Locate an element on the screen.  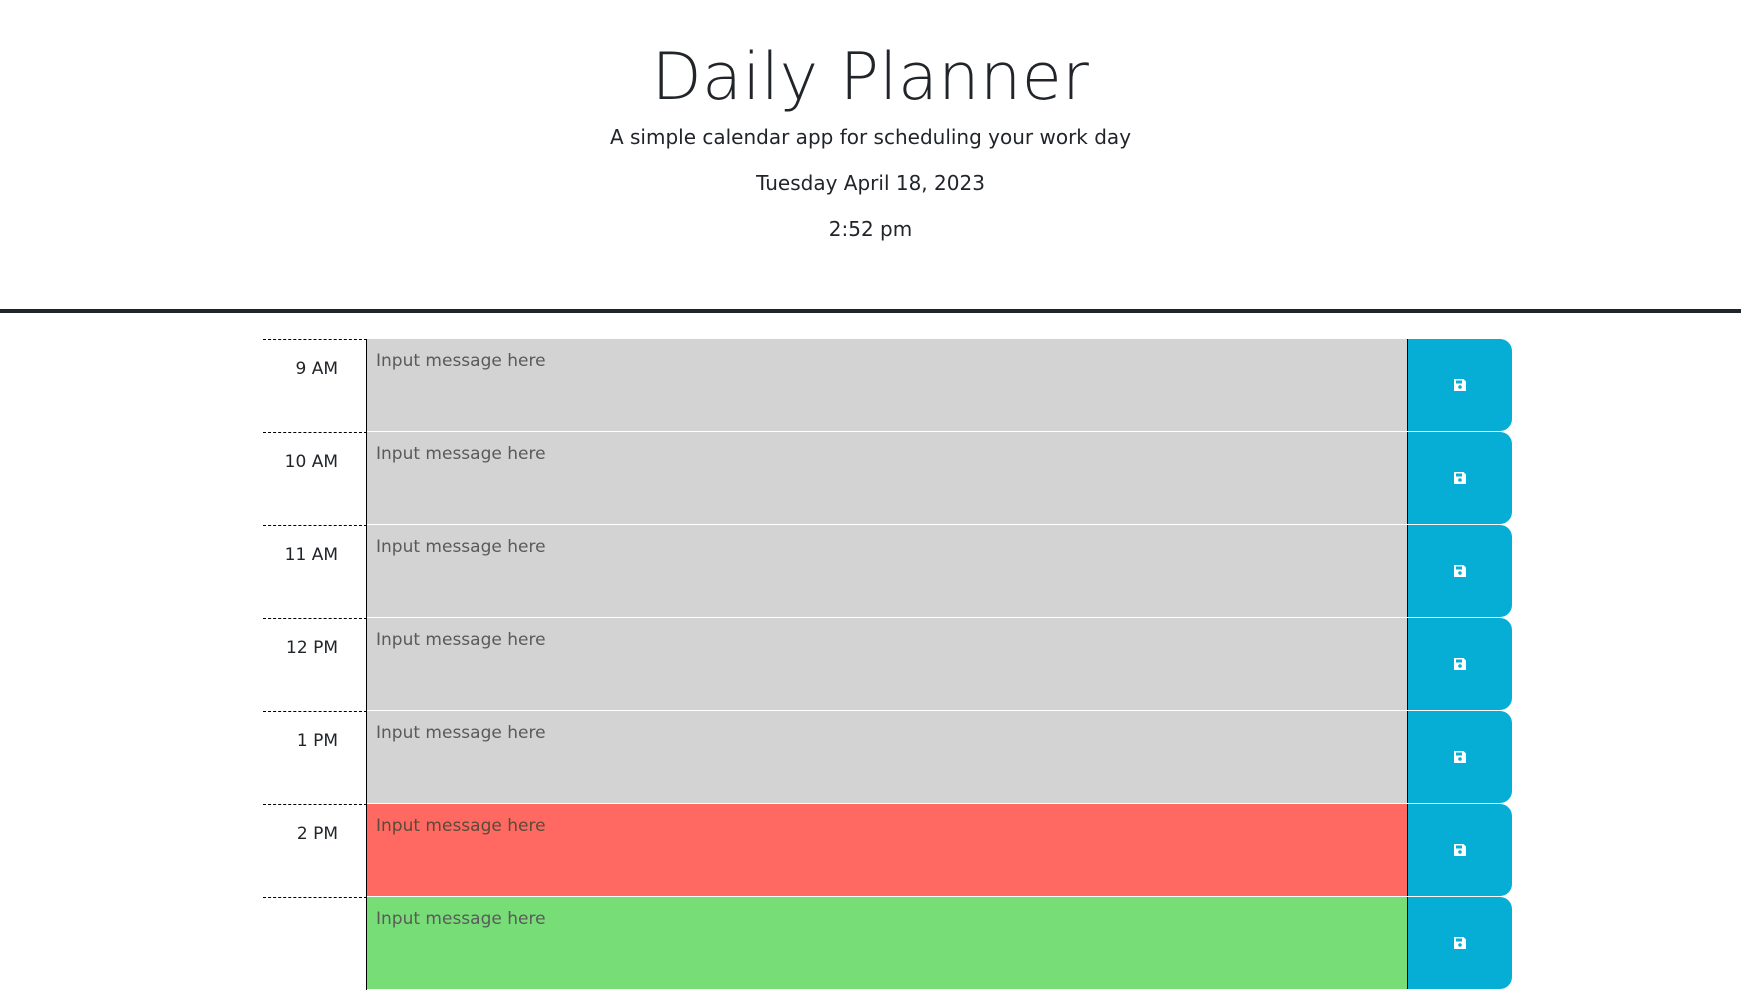
hour-label: 12 PM is located at coordinates (315, 664).